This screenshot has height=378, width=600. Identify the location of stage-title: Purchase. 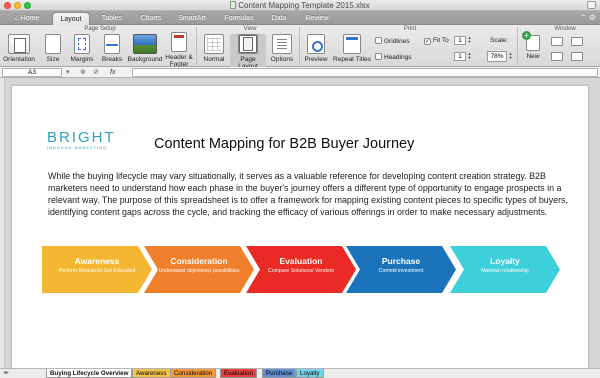
(401, 261).